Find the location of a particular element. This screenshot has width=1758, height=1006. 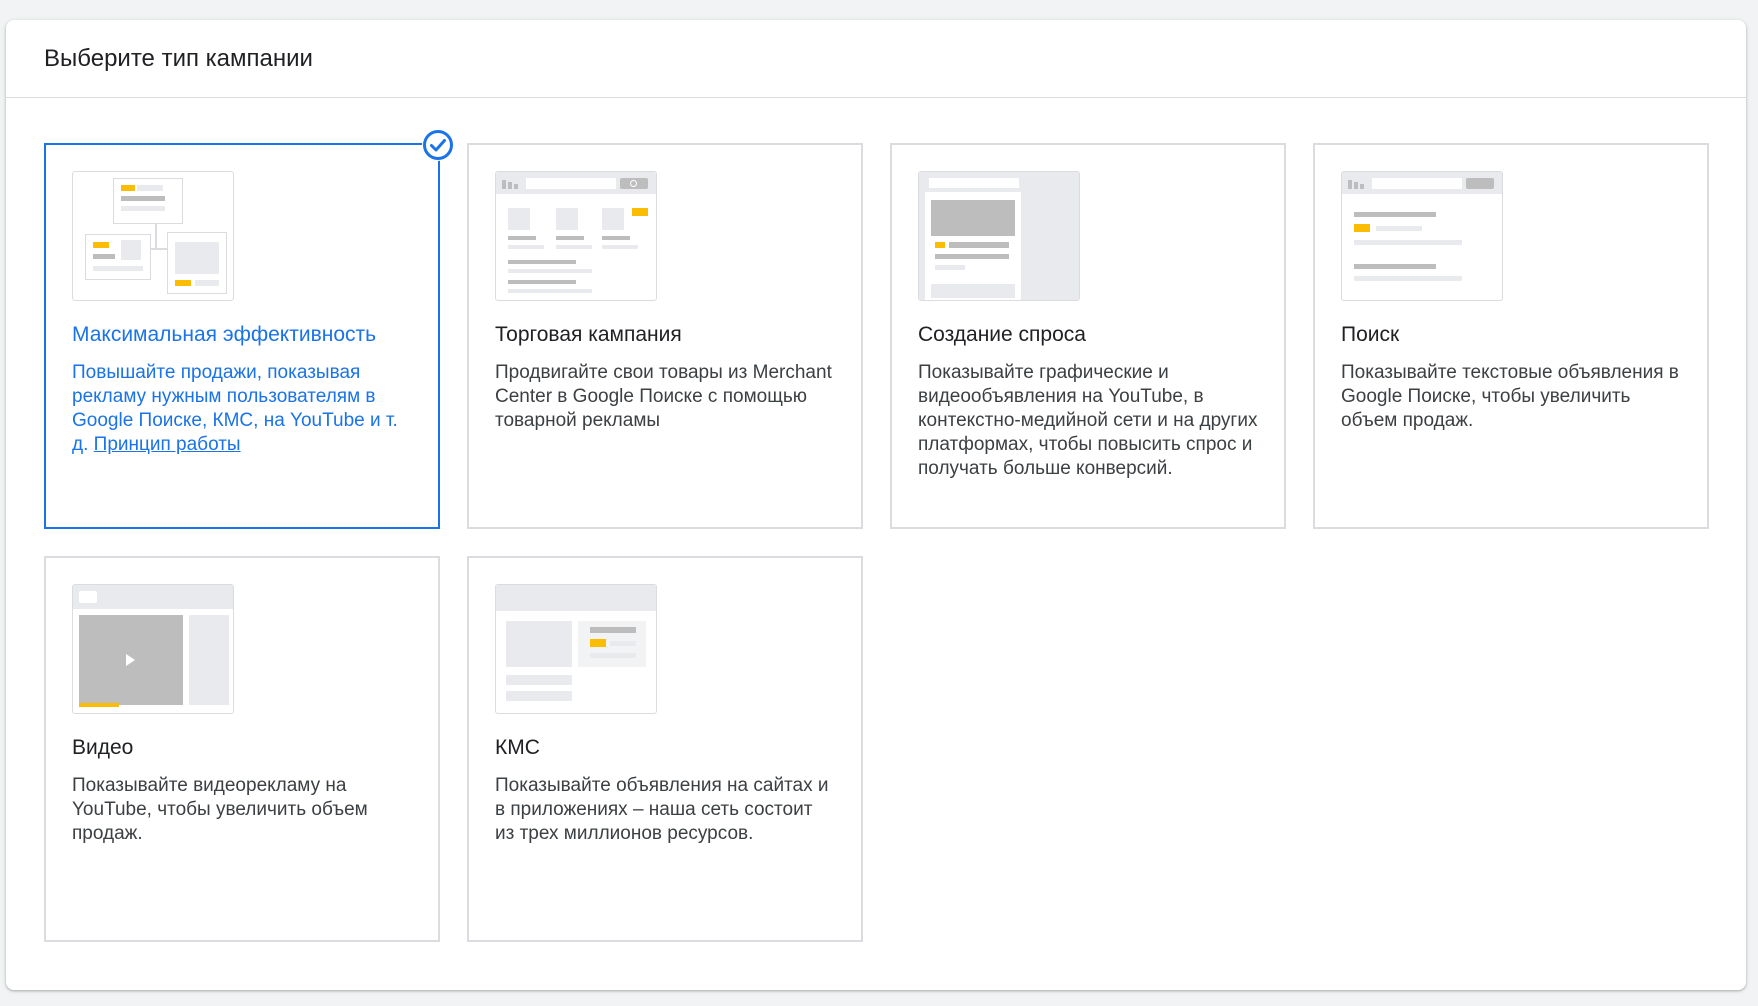

panel-header: Выберите тип кампании is located at coordinates (876, 59).